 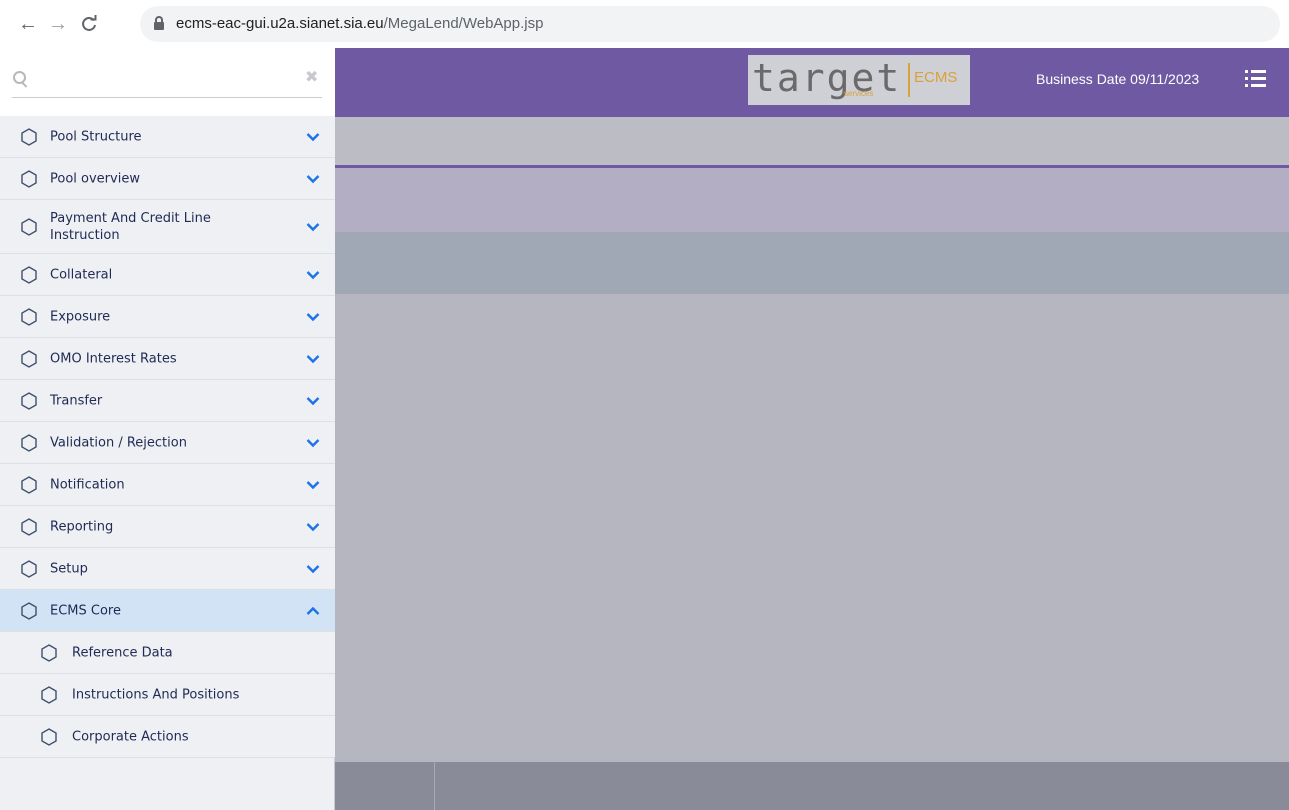 What do you see at coordinates (167, 275) in the screenshot?
I see `sidebar-item-collateral: Collateral` at bounding box center [167, 275].